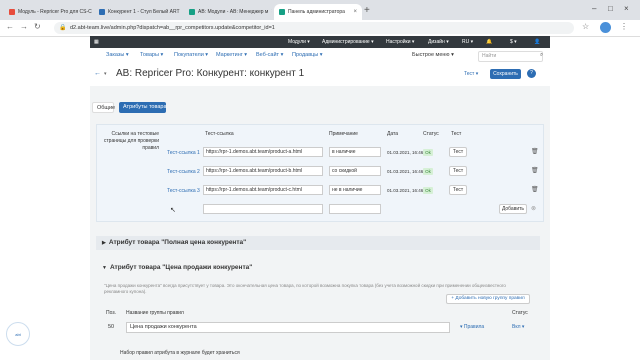  I want to click on header-date: Дата, so click(393, 134).